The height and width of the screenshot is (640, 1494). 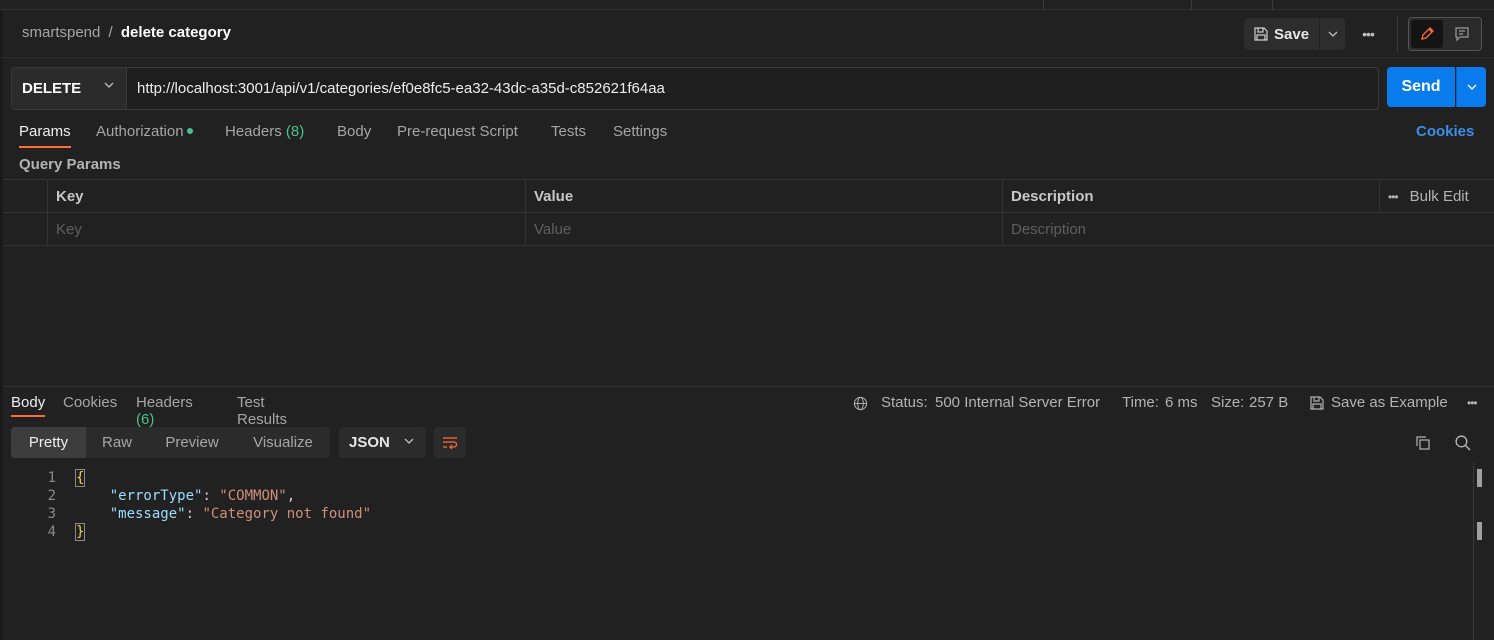 What do you see at coordinates (763, 196) in the screenshot?
I see `column-value: Value` at bounding box center [763, 196].